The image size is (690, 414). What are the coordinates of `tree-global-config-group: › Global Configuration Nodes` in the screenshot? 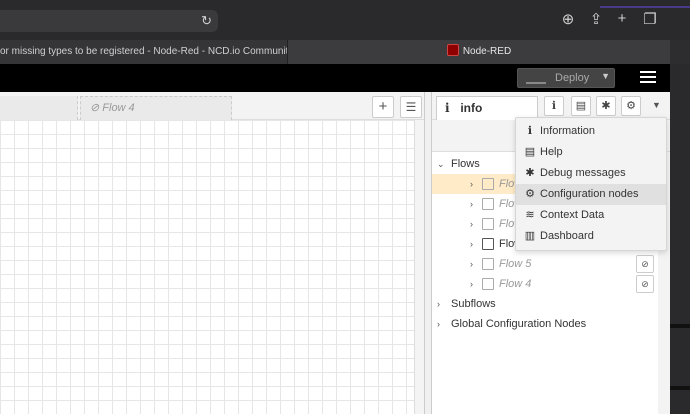 It's located at (545, 324).